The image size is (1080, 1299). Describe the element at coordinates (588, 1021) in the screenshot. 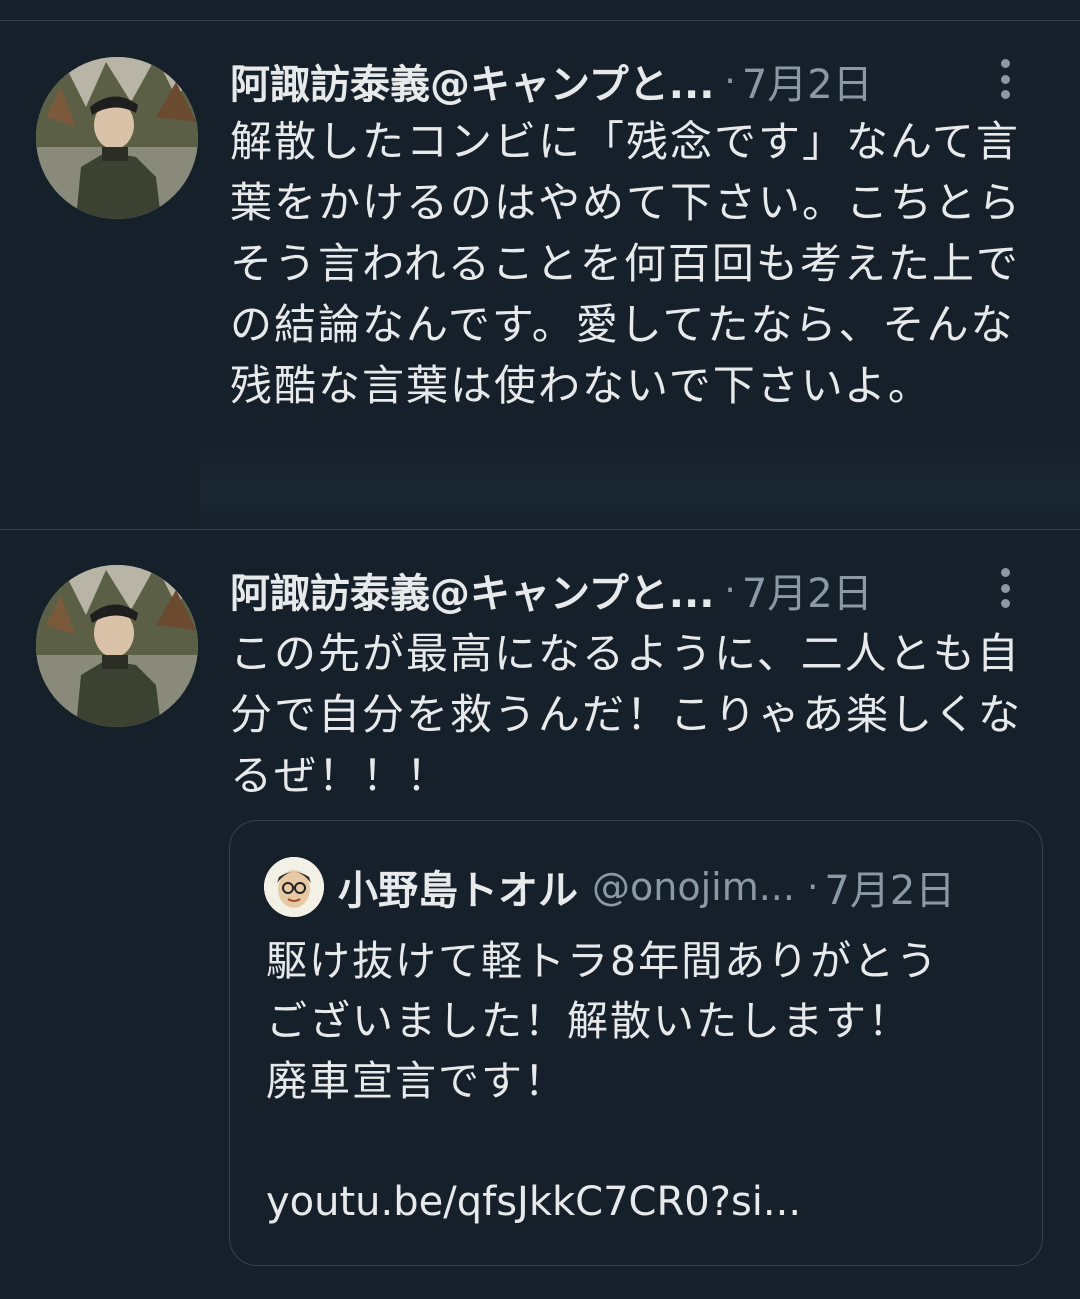

I see `quoted-text-line: ございました！解散いたします！` at that location.